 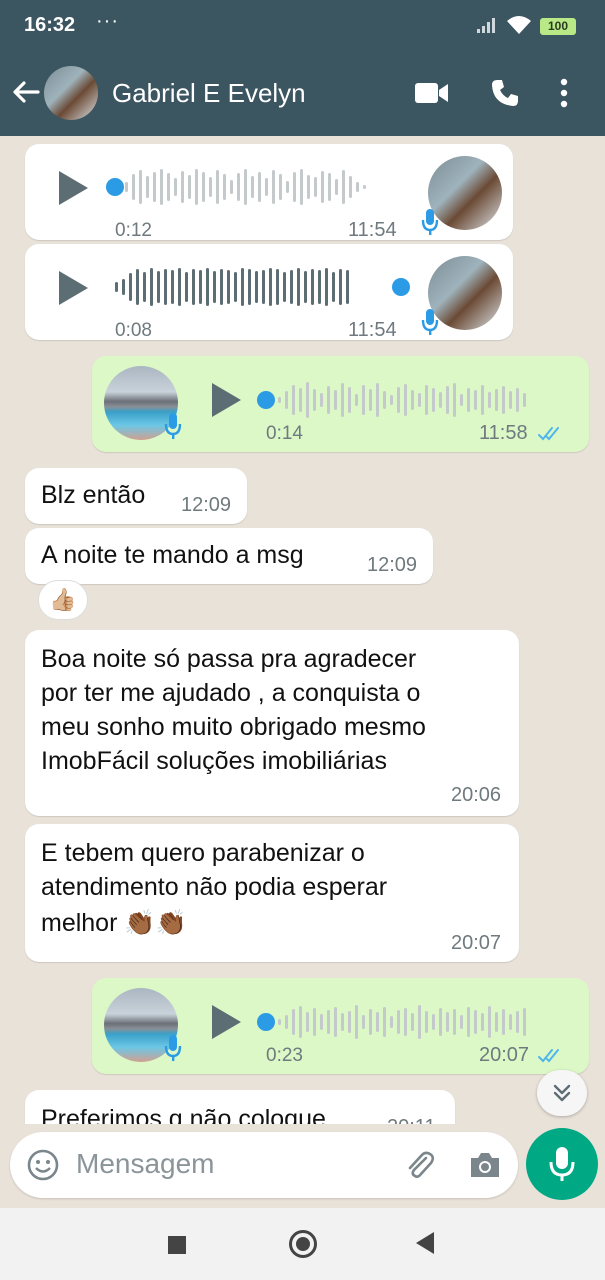 What do you see at coordinates (302, 26) in the screenshot?
I see `status-bar: 16:32 ··· 100` at bounding box center [302, 26].